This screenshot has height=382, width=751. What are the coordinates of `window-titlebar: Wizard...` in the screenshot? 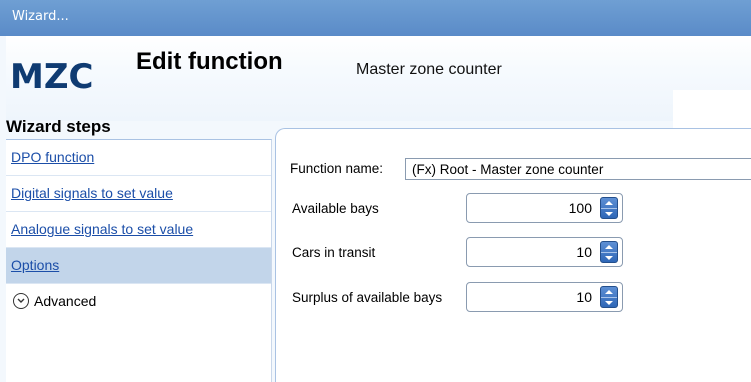 It's located at (375, 18).